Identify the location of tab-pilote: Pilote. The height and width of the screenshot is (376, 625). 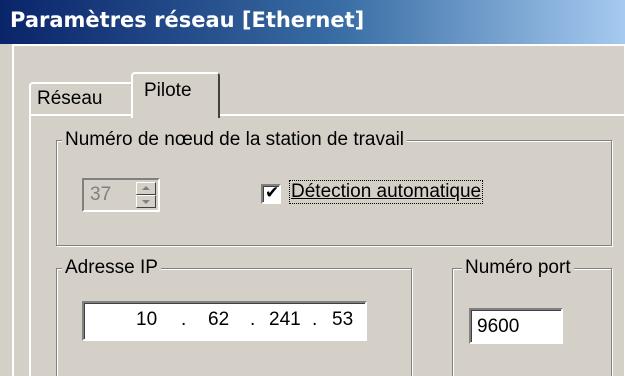
(175, 95).